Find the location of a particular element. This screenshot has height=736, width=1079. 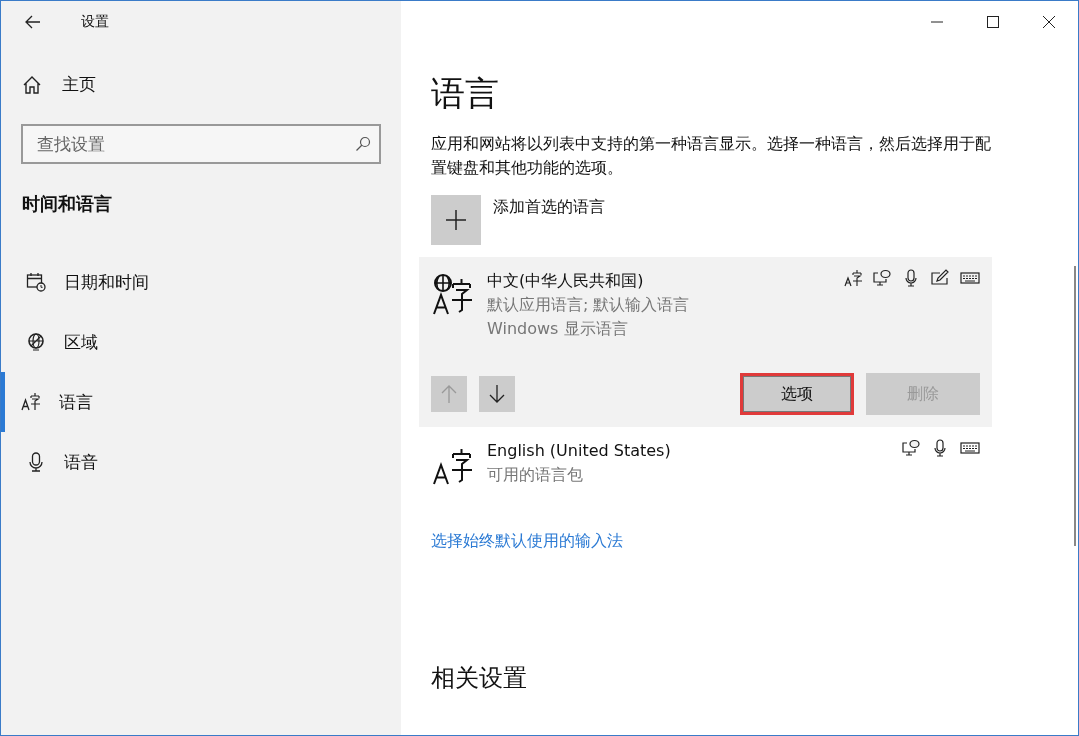

move-down-button is located at coordinates (497, 394).